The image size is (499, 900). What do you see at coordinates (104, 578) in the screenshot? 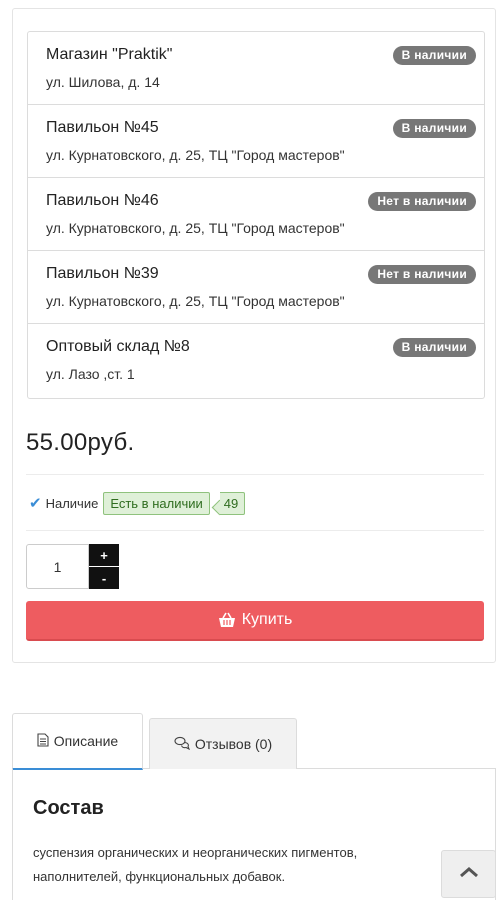
I see `decrement-button: -` at bounding box center [104, 578].